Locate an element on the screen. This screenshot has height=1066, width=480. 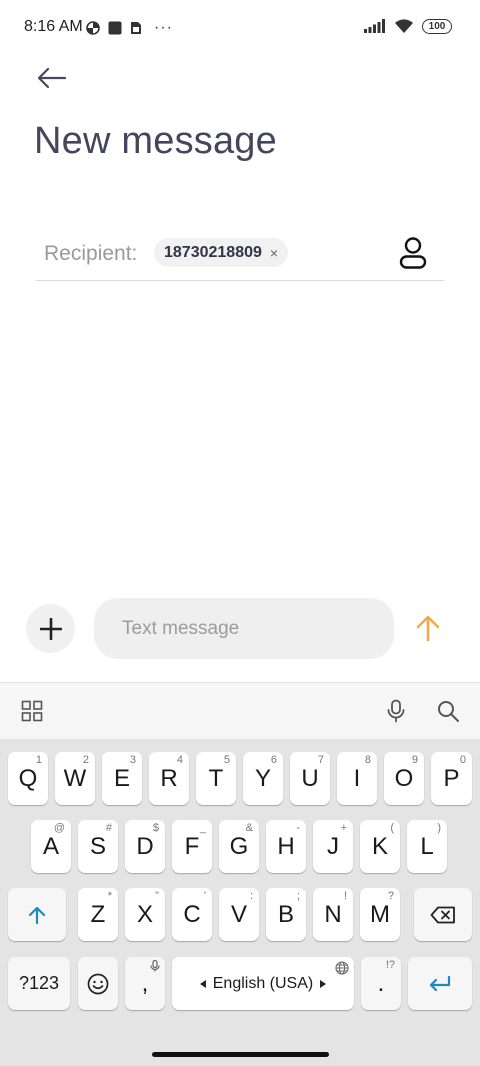
key-label: Q is located at coordinates (28, 778).